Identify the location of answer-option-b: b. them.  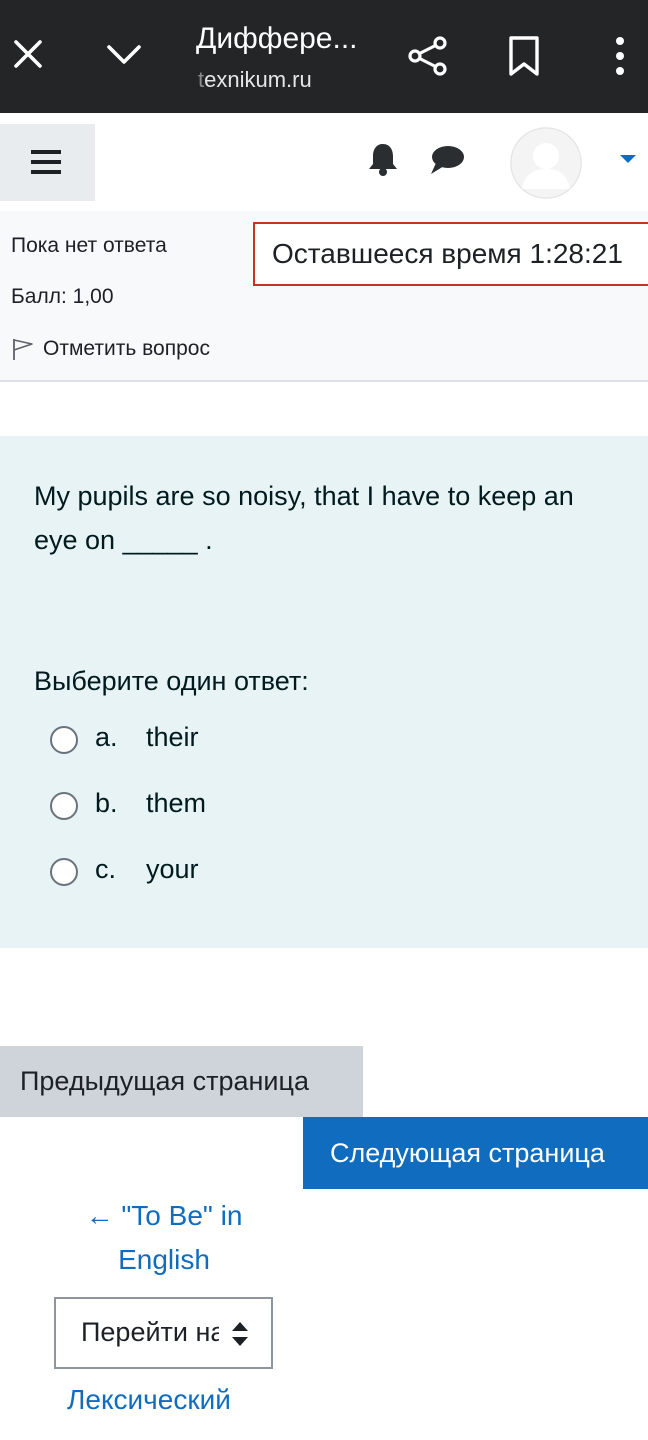
(128, 803).